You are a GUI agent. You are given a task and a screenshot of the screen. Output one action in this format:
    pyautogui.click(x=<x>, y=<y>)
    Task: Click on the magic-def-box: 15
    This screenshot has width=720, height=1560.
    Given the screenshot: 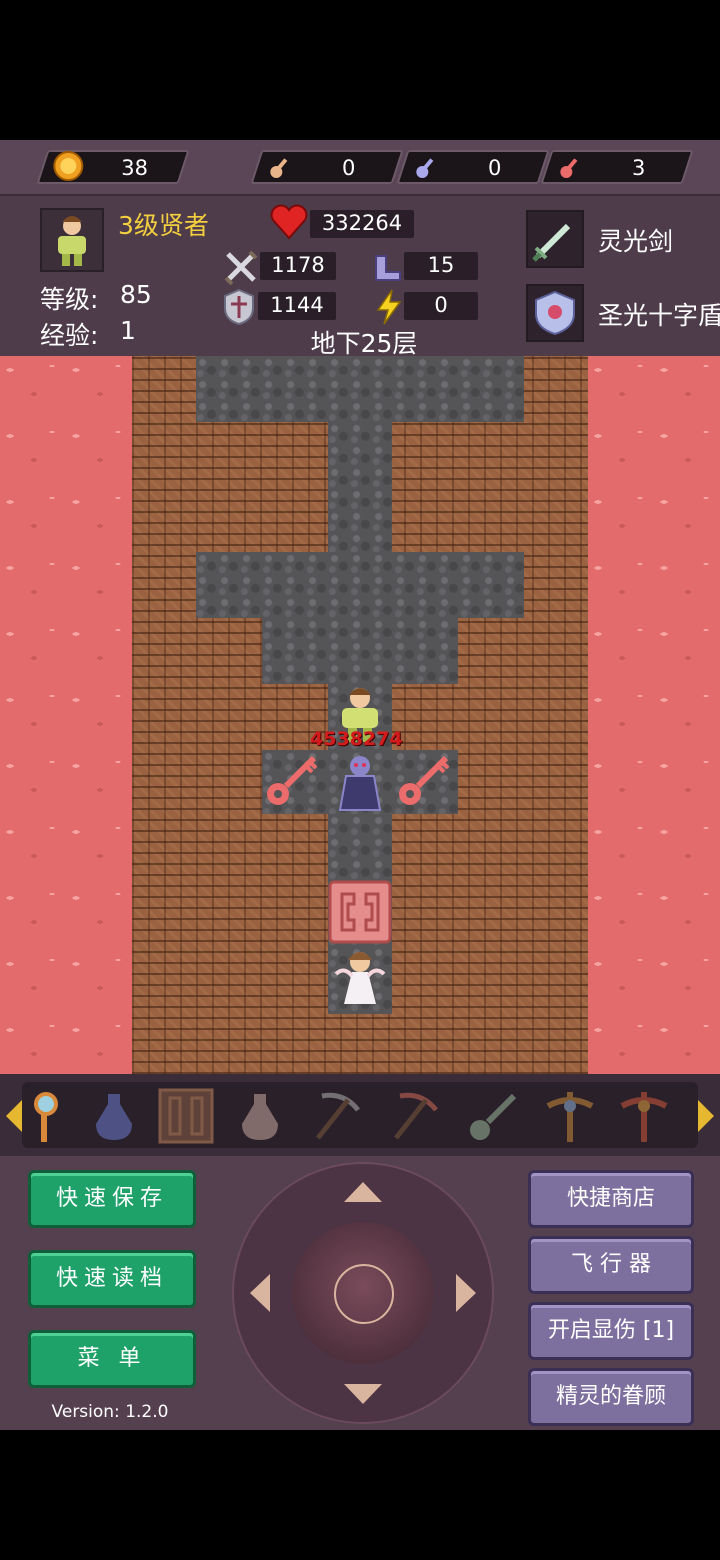 What is the action you would take?
    pyautogui.click(x=441, y=266)
    